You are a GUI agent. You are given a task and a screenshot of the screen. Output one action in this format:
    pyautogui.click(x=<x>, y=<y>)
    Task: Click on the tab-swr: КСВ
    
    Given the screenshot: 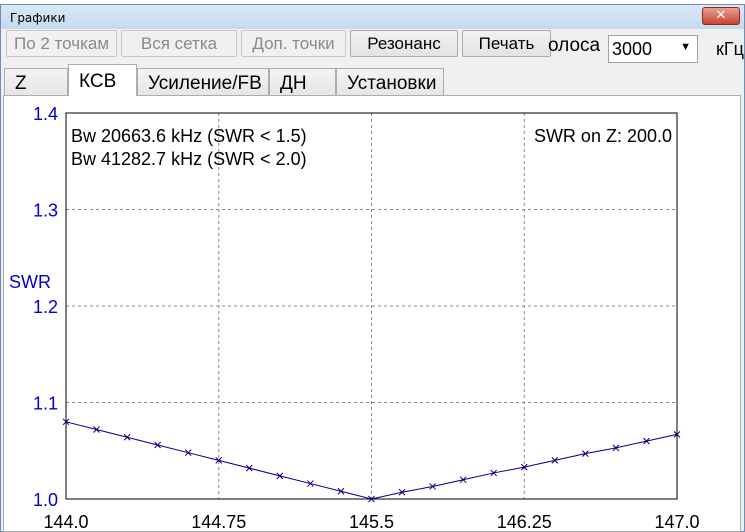 What is the action you would take?
    pyautogui.click(x=102, y=80)
    